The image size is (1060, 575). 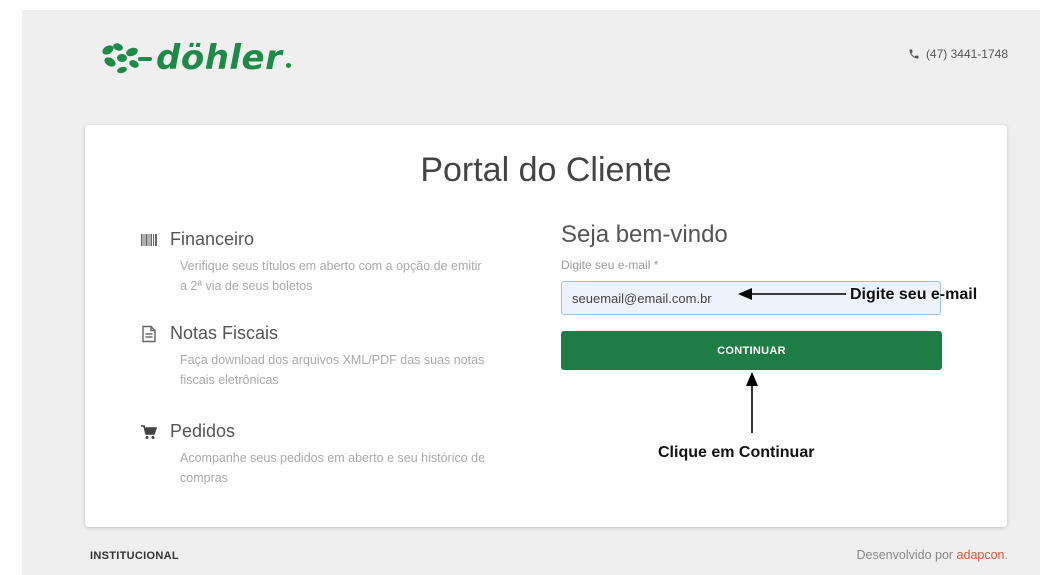 I want to click on phone-contact: (47) 3441-1748, so click(x=958, y=54).